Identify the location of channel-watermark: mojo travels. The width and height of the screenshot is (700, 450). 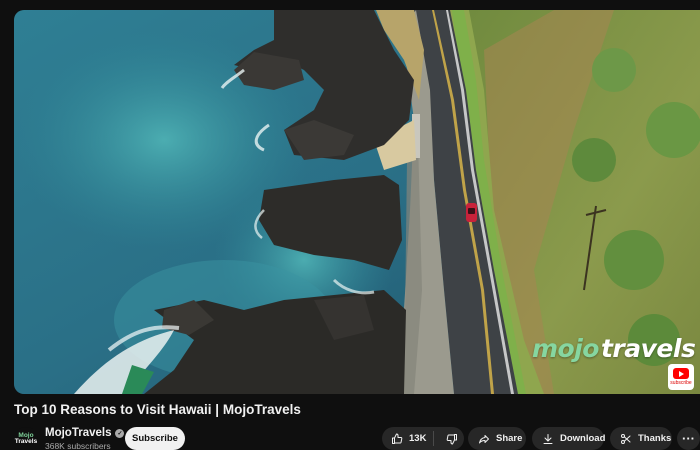
(614, 348).